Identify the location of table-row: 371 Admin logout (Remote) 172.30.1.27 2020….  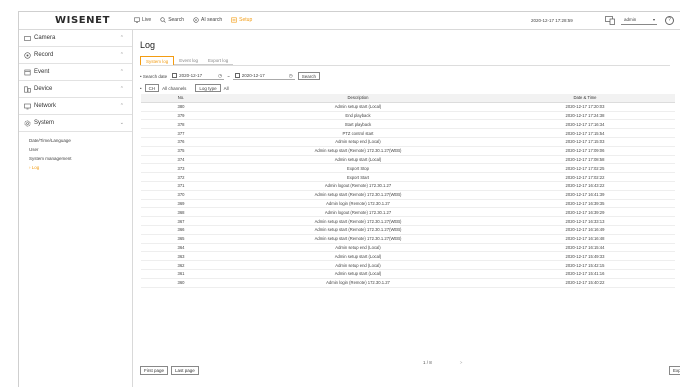
(408, 186).